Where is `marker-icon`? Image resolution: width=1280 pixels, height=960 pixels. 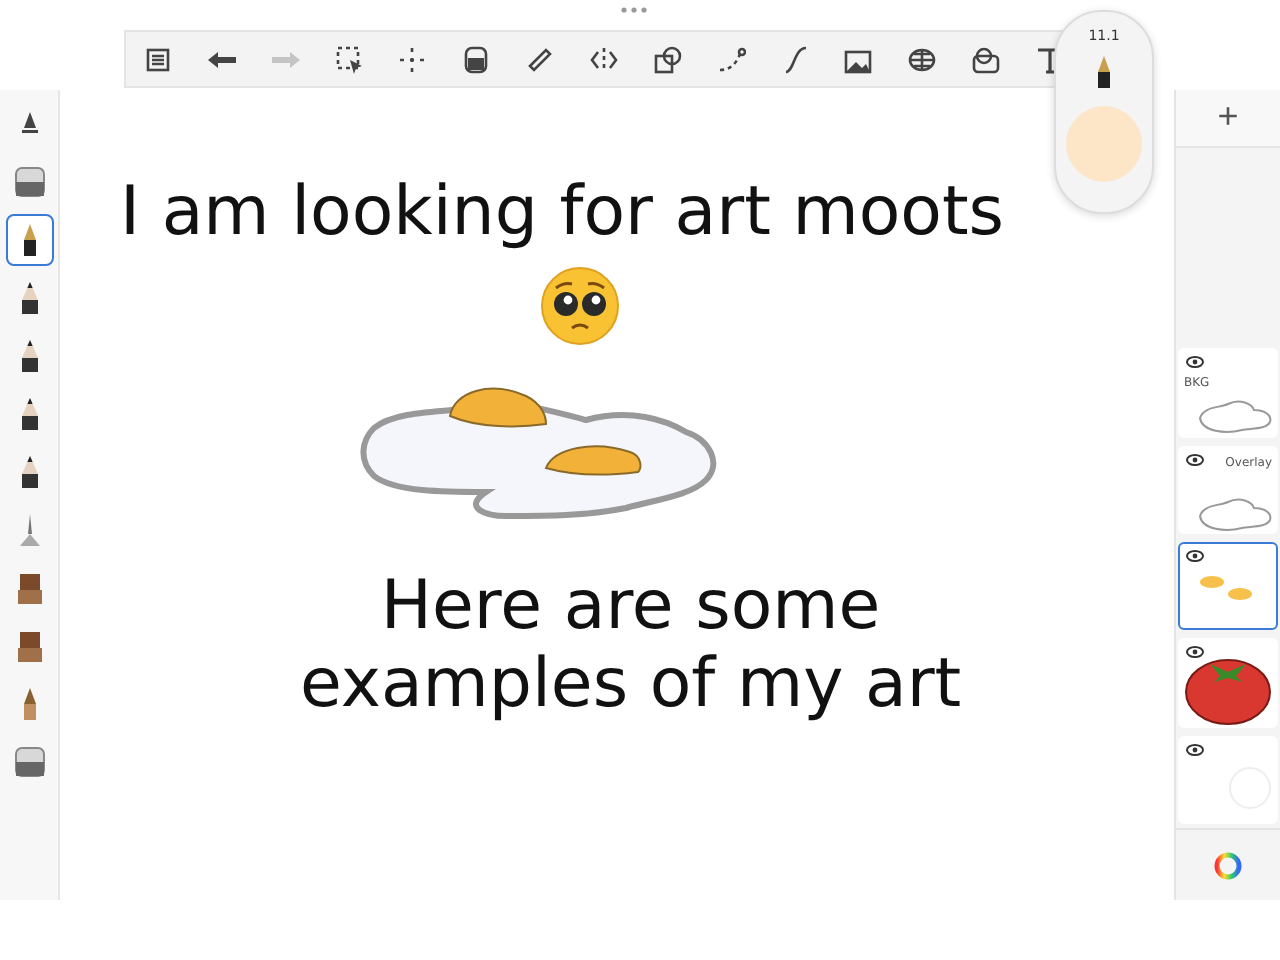 marker-icon is located at coordinates (29, 704).